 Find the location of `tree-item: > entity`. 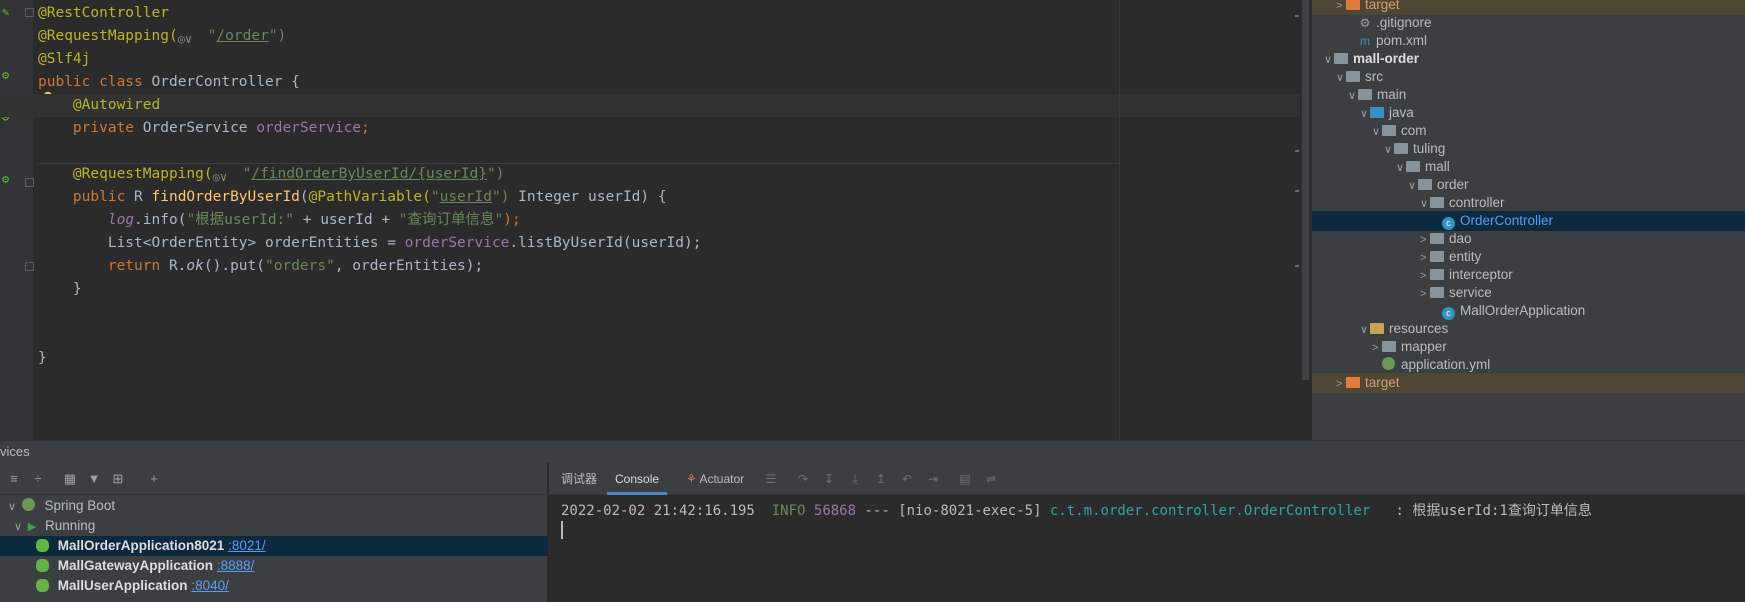

tree-item: > entity is located at coordinates (1528, 257).